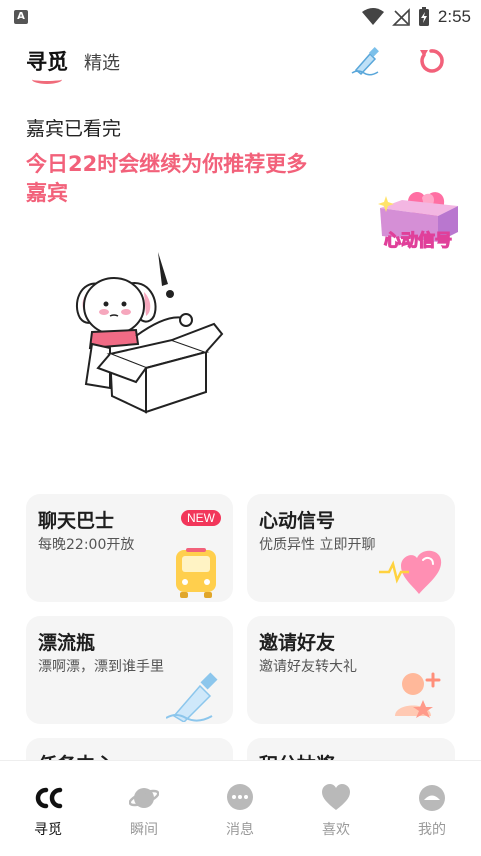  I want to click on planet-icon, so click(144, 798).